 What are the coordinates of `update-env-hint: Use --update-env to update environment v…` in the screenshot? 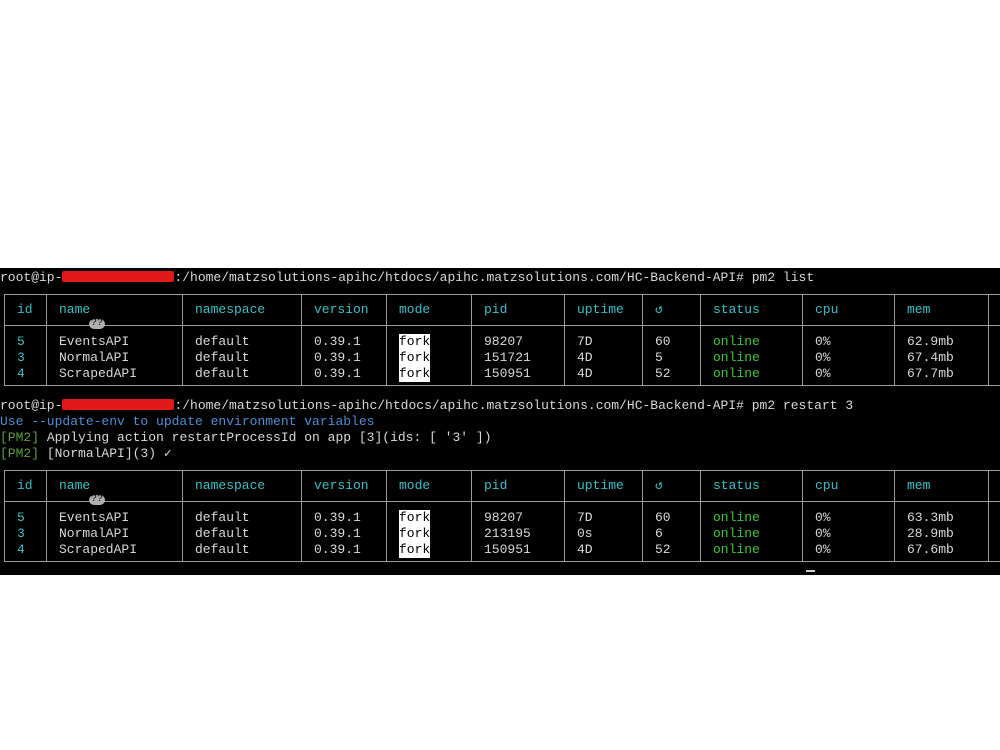 It's located at (187, 421).